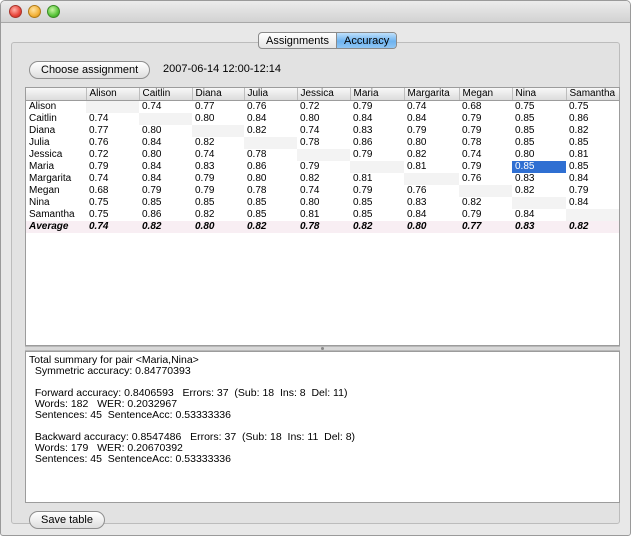 This screenshot has height=536, width=631. What do you see at coordinates (56, 226) in the screenshot?
I see `average-label: Average` at bounding box center [56, 226].